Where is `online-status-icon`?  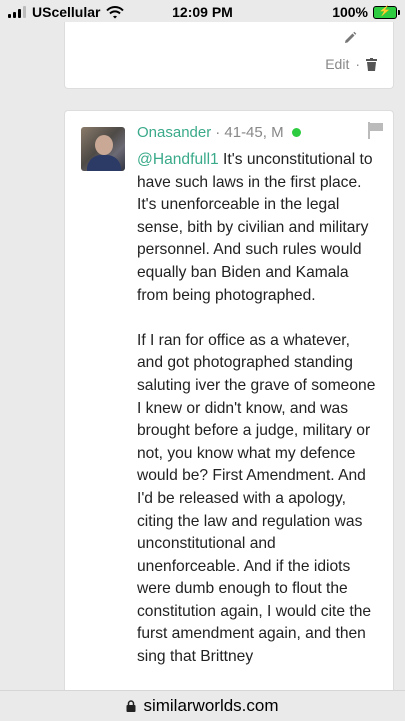 online-status-icon is located at coordinates (296, 132).